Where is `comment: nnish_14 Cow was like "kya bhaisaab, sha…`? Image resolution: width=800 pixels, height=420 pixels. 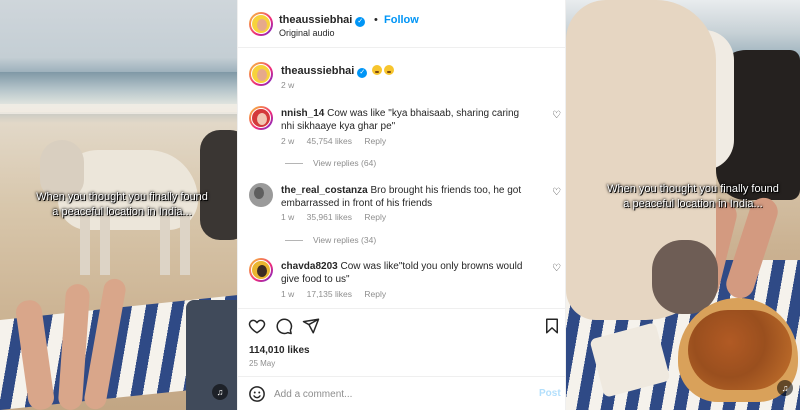
comment: nnish_14 Cow was like "kya bhaisaab, sha… is located at coordinates (406, 120).